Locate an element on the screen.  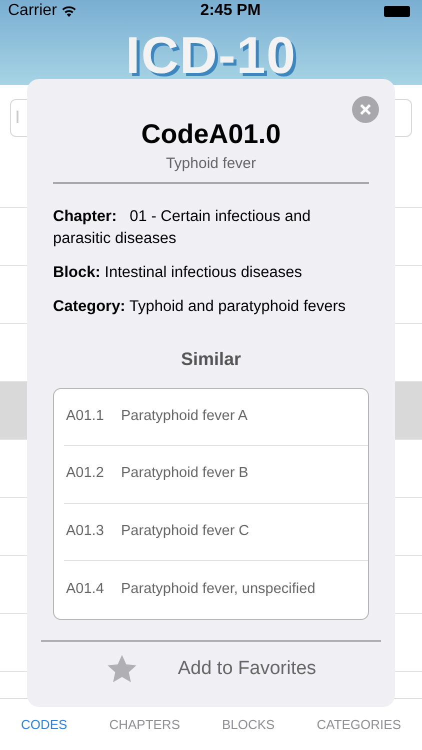
similar-code: A01.2 is located at coordinates (85, 474).